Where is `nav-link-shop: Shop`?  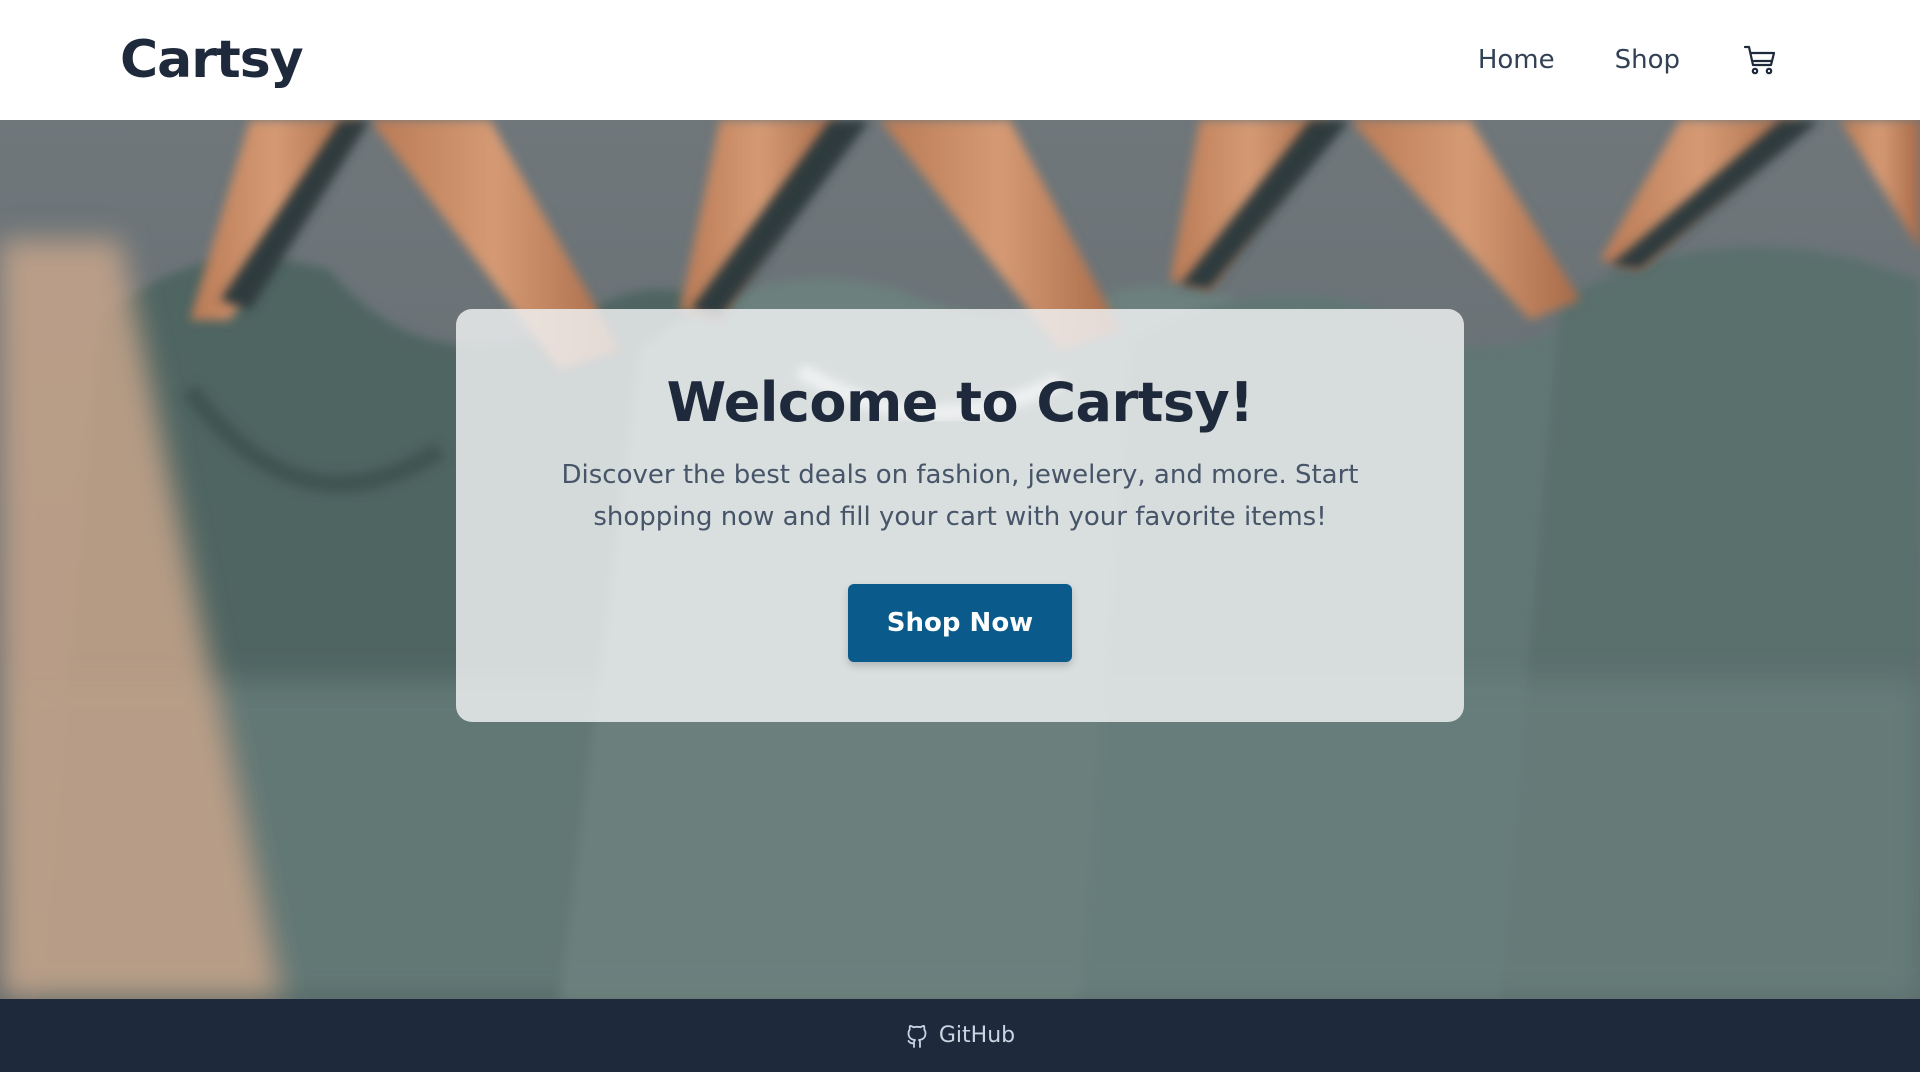 nav-link-shop: Shop is located at coordinates (1647, 60).